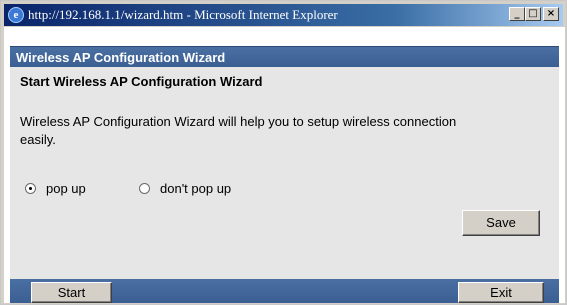 This screenshot has width=567, height=305. What do you see at coordinates (121, 57) in the screenshot?
I see `wizard-title: Wireless AP Configuration Wizard` at bounding box center [121, 57].